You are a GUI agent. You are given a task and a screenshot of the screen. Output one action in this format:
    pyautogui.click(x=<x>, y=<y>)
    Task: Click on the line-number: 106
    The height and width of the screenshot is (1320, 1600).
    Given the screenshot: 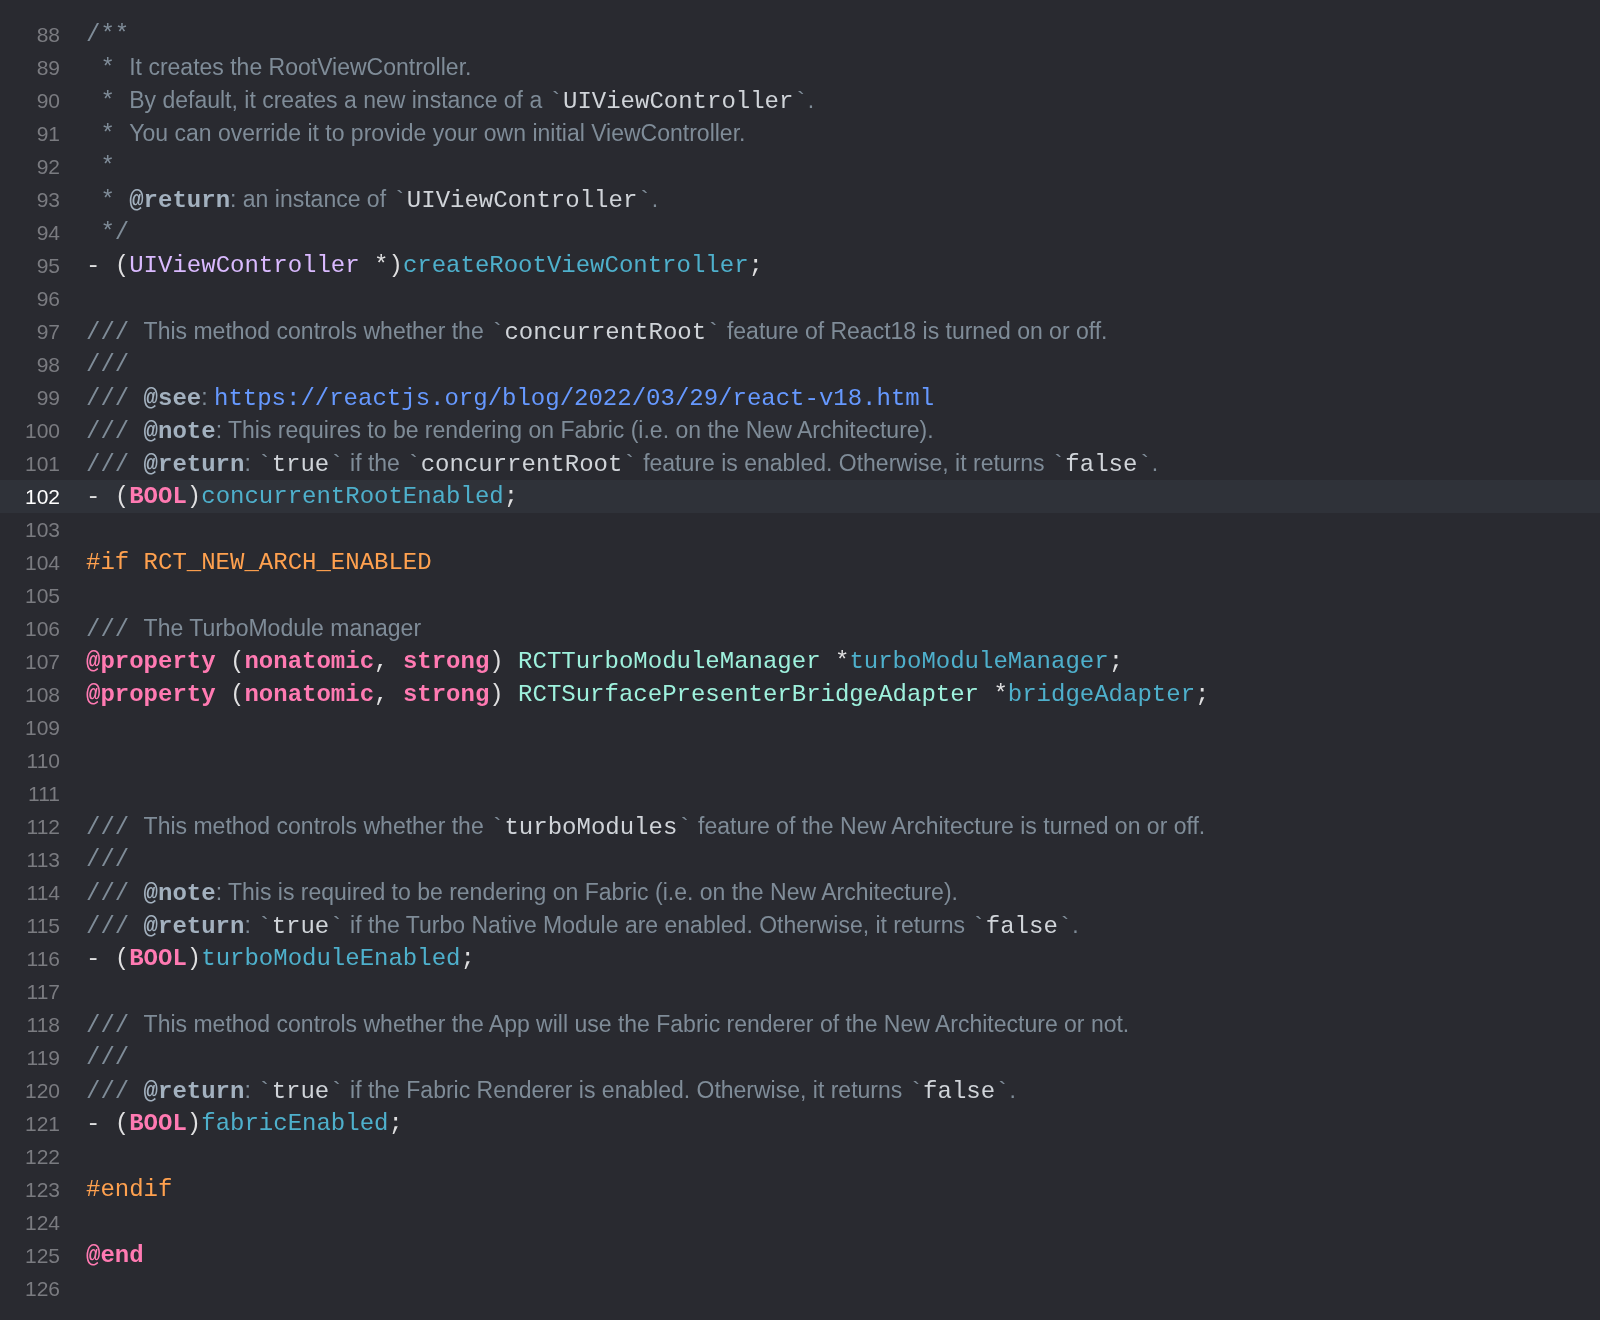 What is the action you would take?
    pyautogui.click(x=42, y=628)
    